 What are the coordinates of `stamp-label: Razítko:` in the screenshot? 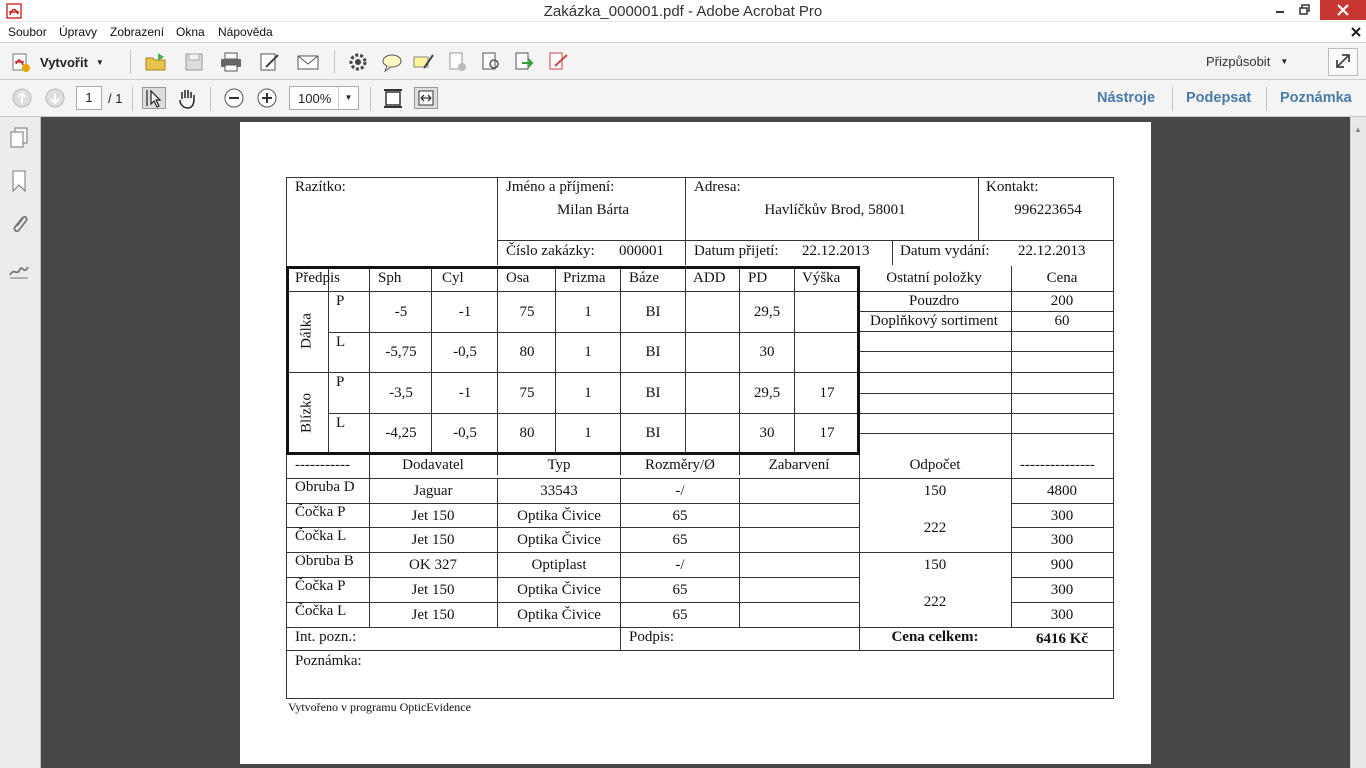 It's located at (320, 187).